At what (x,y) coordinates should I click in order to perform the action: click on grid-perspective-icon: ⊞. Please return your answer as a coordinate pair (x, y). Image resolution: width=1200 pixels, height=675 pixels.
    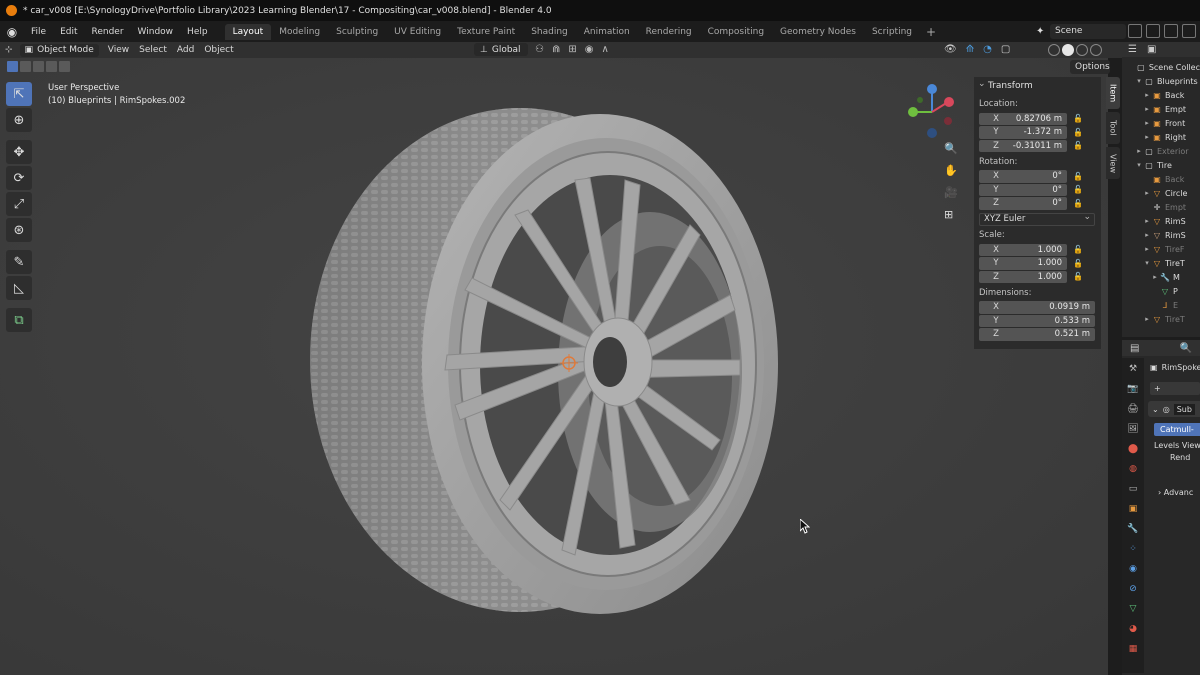
    Looking at the image, I should click on (951, 214).